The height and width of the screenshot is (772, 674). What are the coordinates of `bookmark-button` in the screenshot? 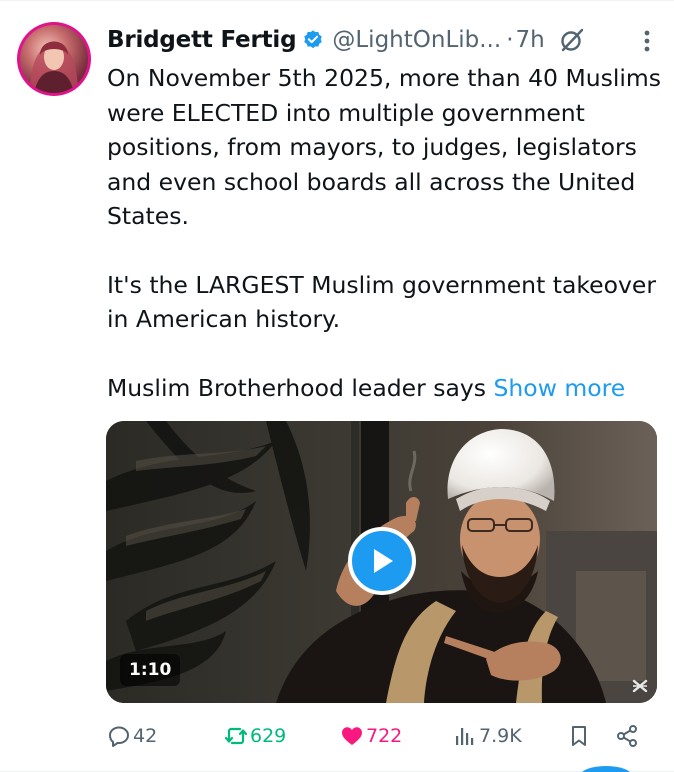 It's located at (579, 736).